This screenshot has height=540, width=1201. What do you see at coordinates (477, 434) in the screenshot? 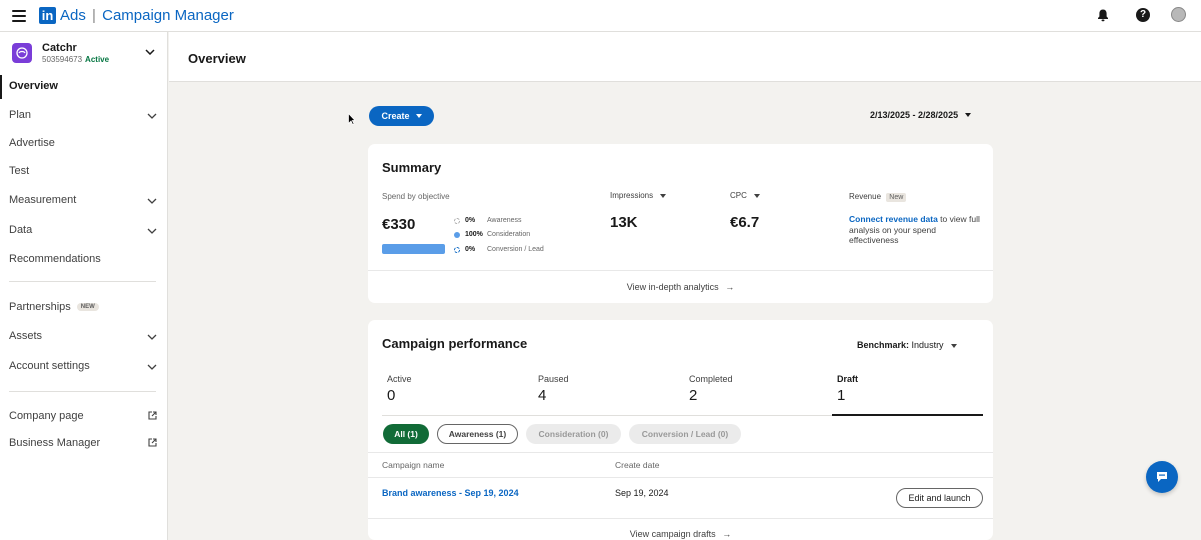
I see `filter-awareness: Awareness (1)` at bounding box center [477, 434].